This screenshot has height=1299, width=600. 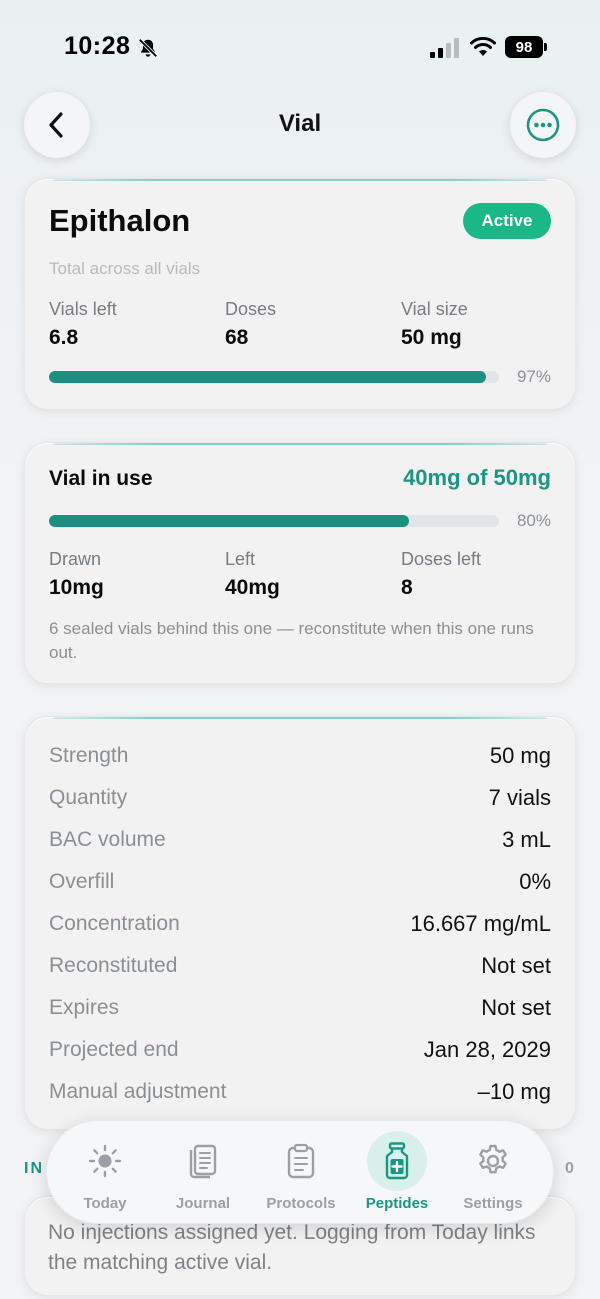 What do you see at coordinates (203, 1203) in the screenshot?
I see `tab-label: Journal` at bounding box center [203, 1203].